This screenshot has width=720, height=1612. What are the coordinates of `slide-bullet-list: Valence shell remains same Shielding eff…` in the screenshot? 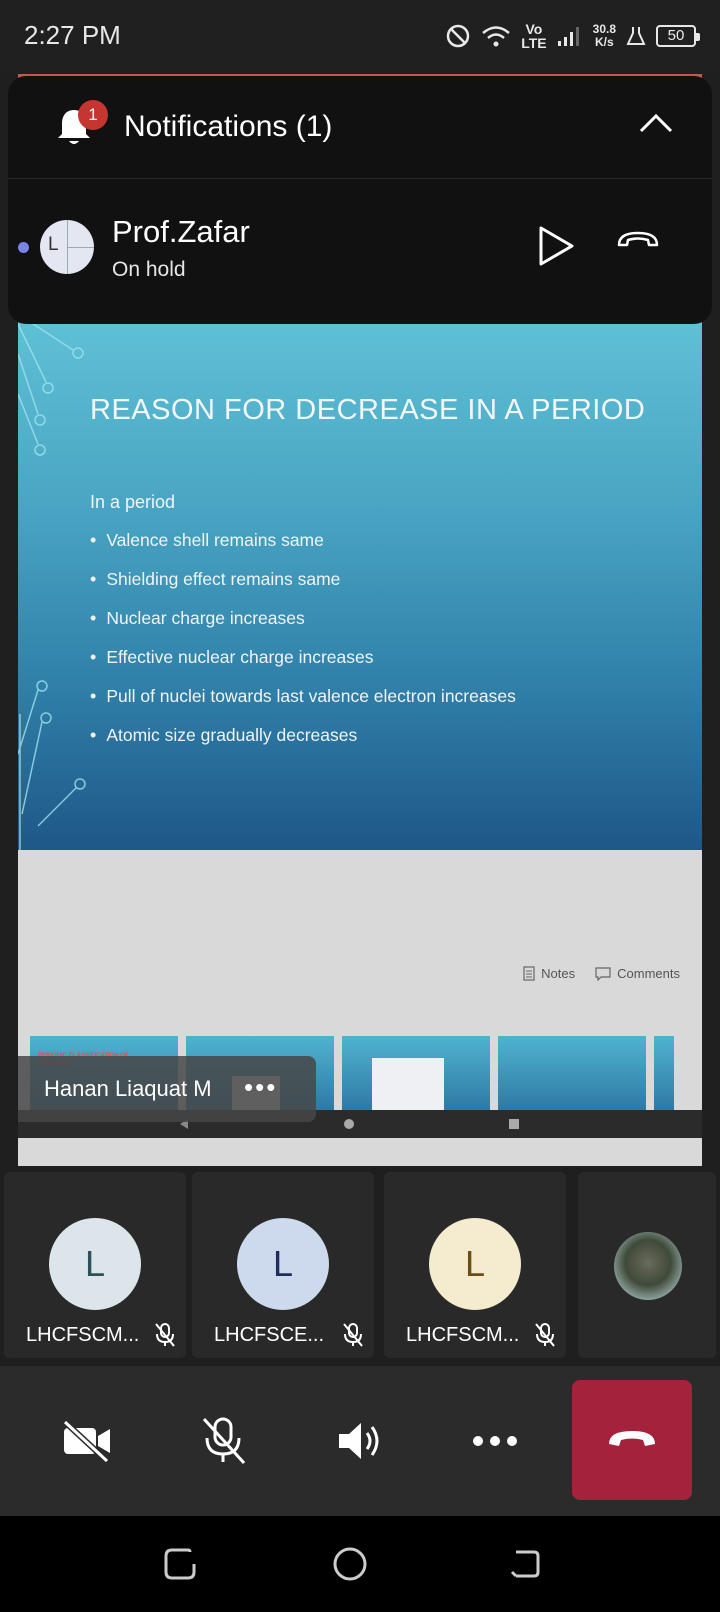 It's located at (303, 647).